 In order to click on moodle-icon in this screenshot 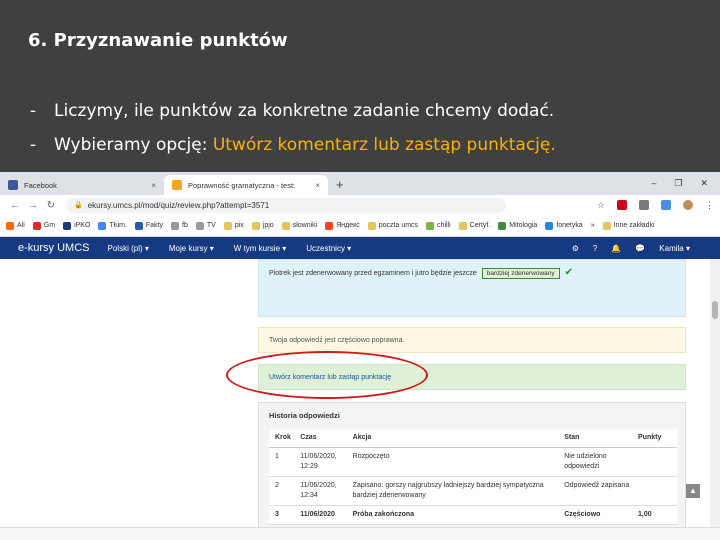, I will do `click(177, 185)`.